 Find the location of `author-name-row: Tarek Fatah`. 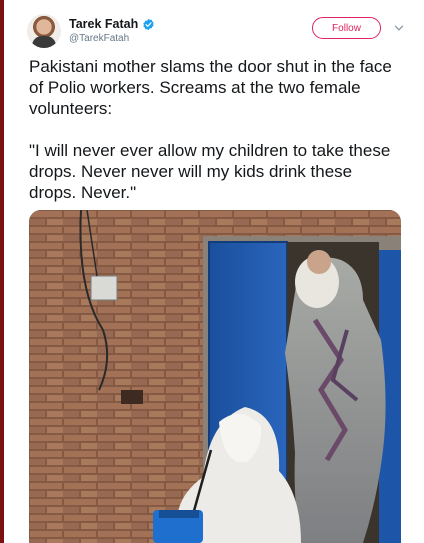

author-name-row: Tarek Fatah is located at coordinates (112, 24).